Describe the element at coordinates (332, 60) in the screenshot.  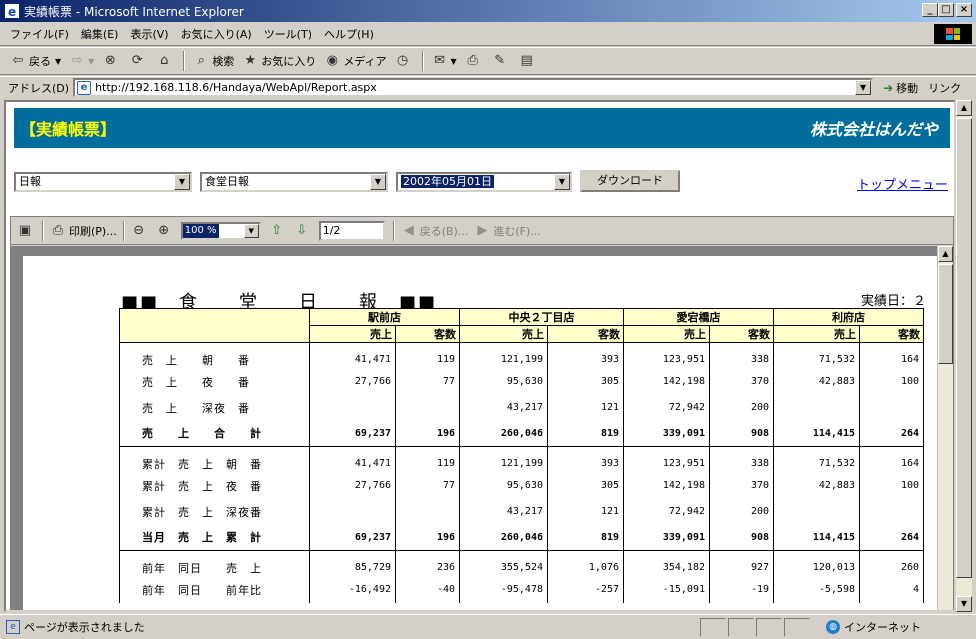
I see `media-icon: ◉` at that location.